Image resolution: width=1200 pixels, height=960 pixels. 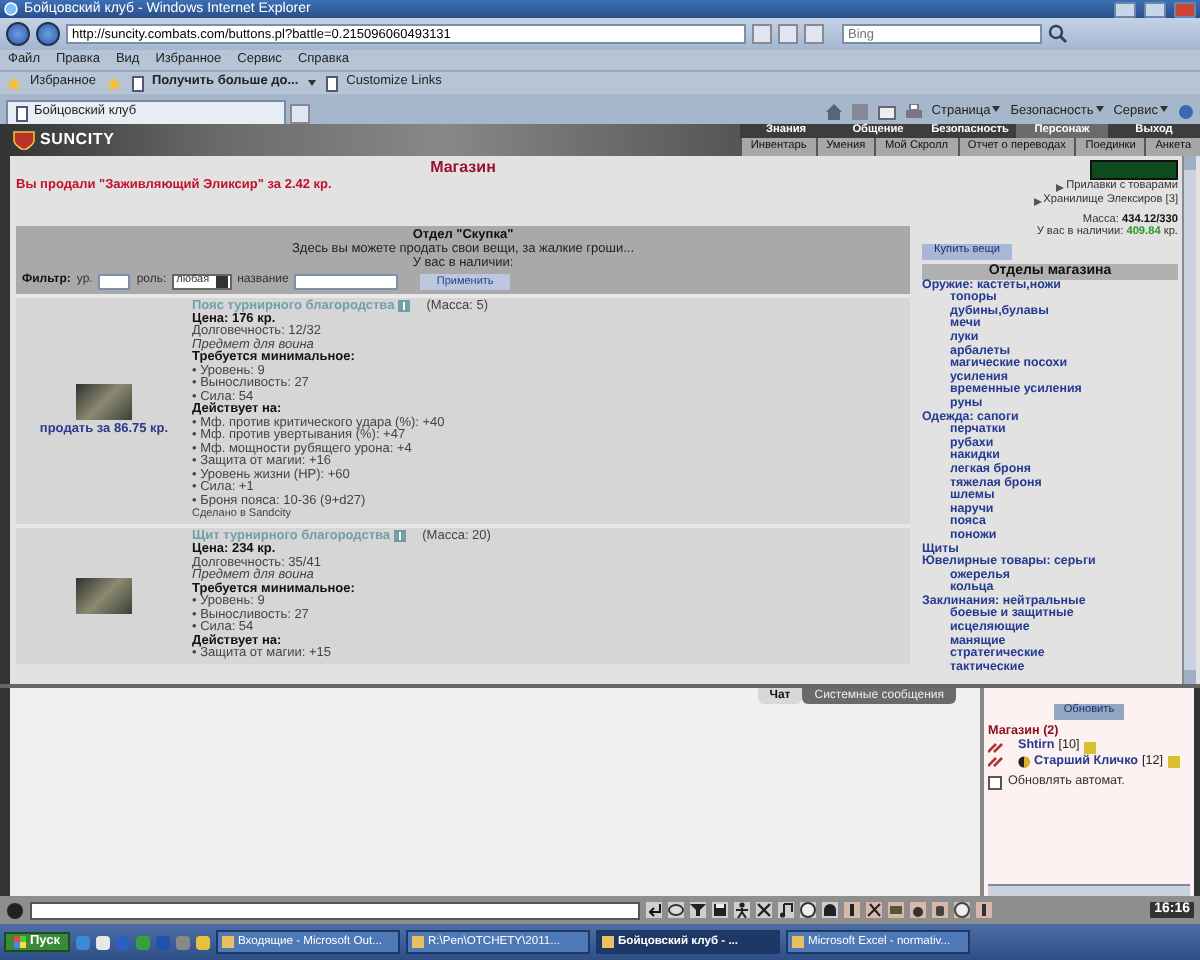 I want to click on logo-text: SUNCITY, so click(x=77, y=140).